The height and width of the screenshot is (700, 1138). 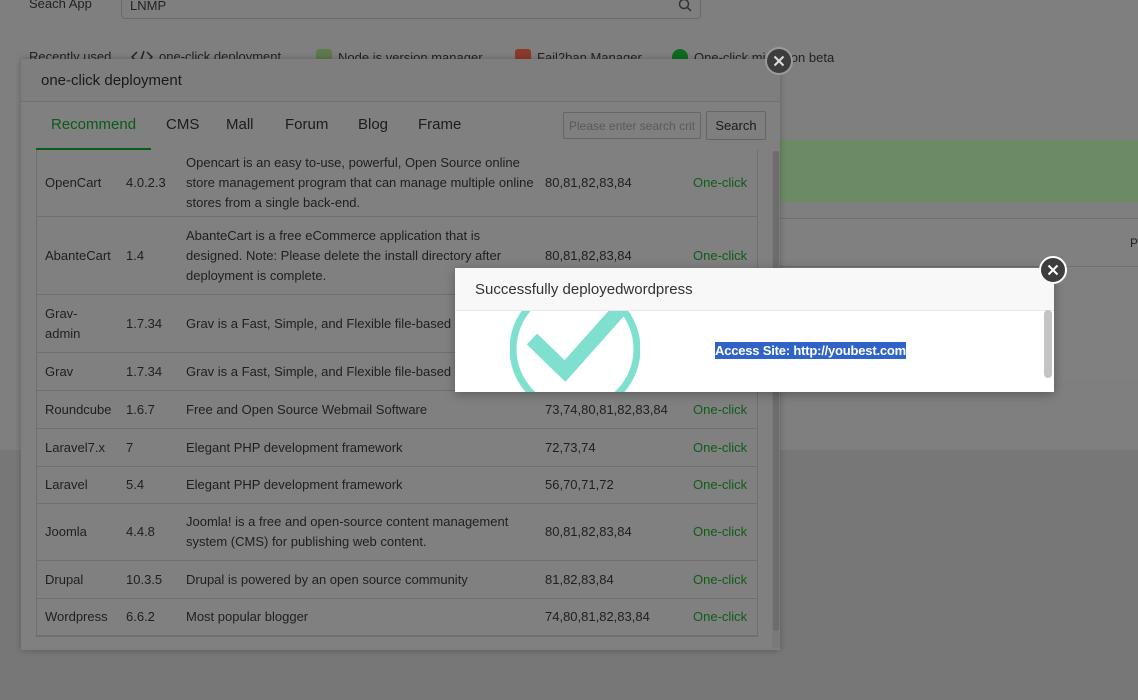 I want to click on app-description: Most popular blogger, so click(x=247, y=616).